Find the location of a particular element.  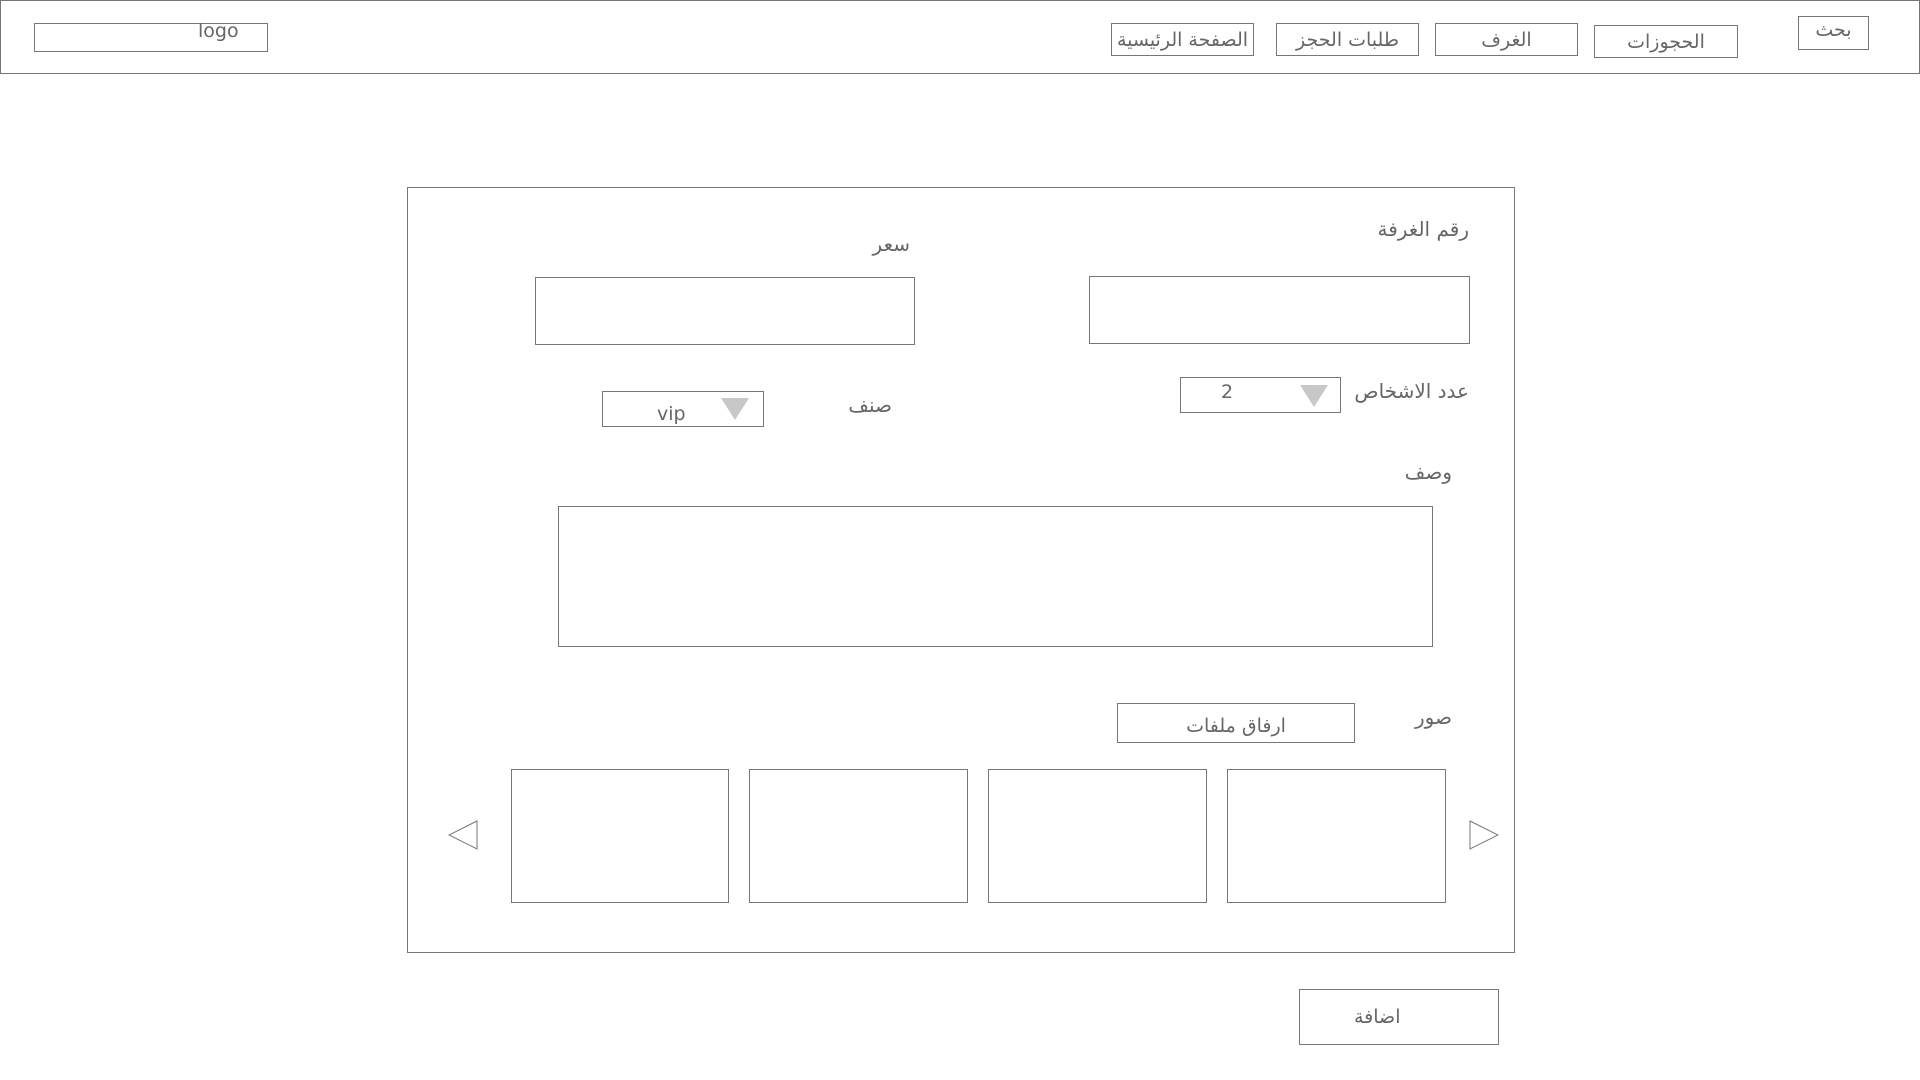

attach-files-button: ارفاق ملفات is located at coordinates (1236, 723).